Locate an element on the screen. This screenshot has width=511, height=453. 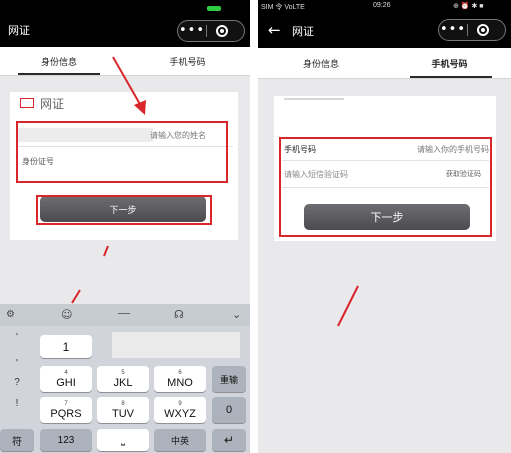
reenter-key: 重输 is located at coordinates (229, 379).